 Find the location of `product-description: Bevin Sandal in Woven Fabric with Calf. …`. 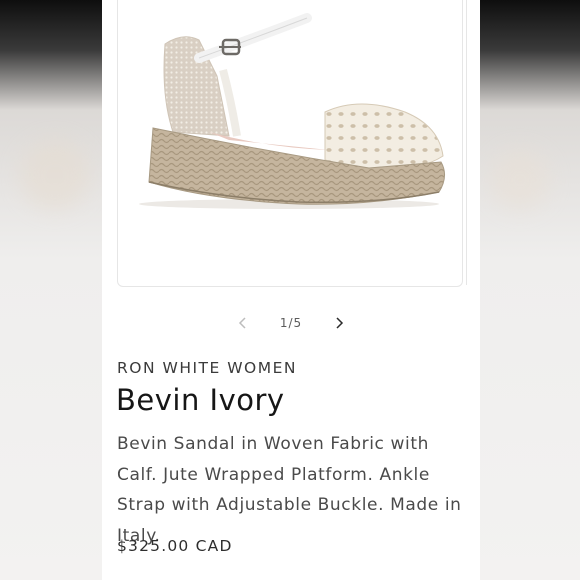

product-description: Bevin Sandal in Woven Fabric with Calf. … is located at coordinates (289, 490).